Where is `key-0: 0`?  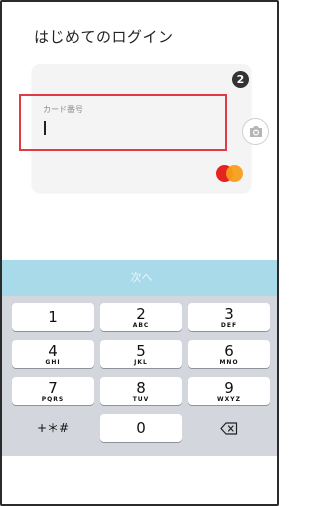
key-0: 0 is located at coordinates (141, 428).